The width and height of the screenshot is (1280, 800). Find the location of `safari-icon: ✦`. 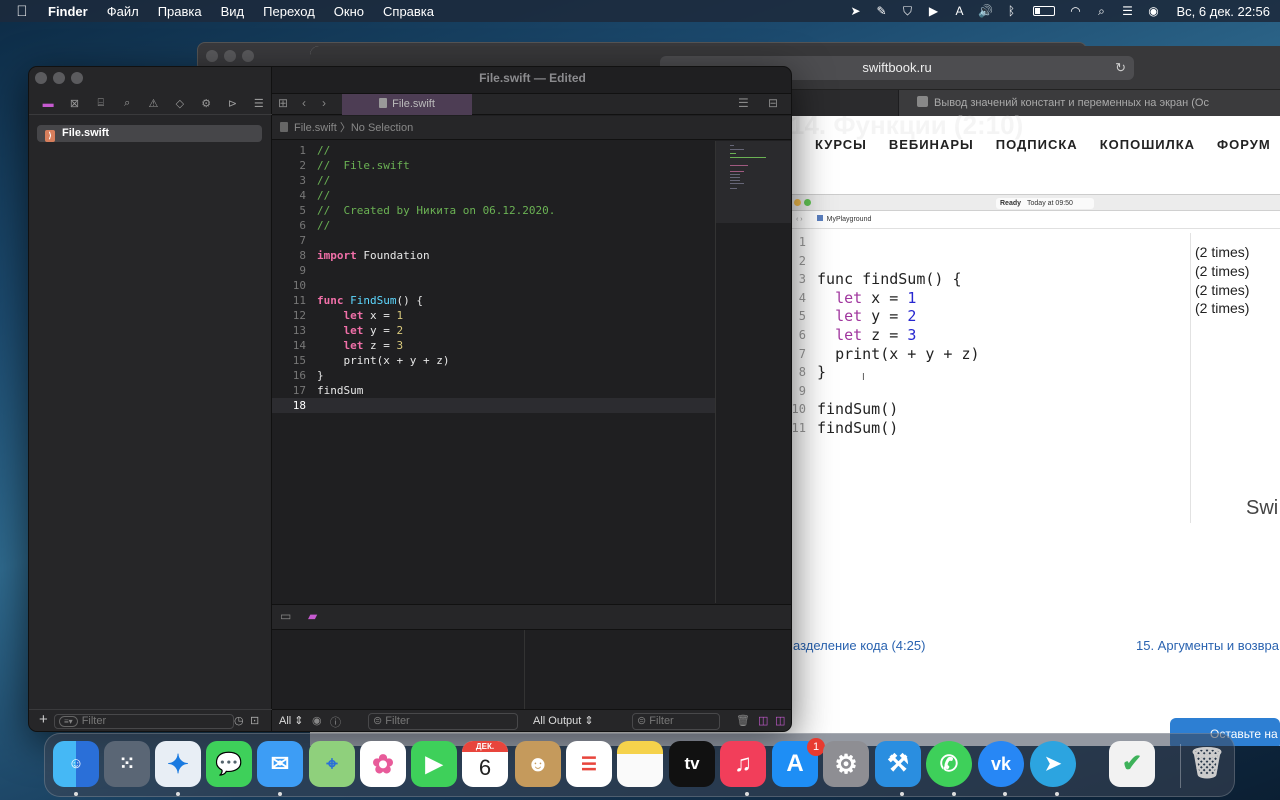

safari-icon: ✦ is located at coordinates (178, 764).